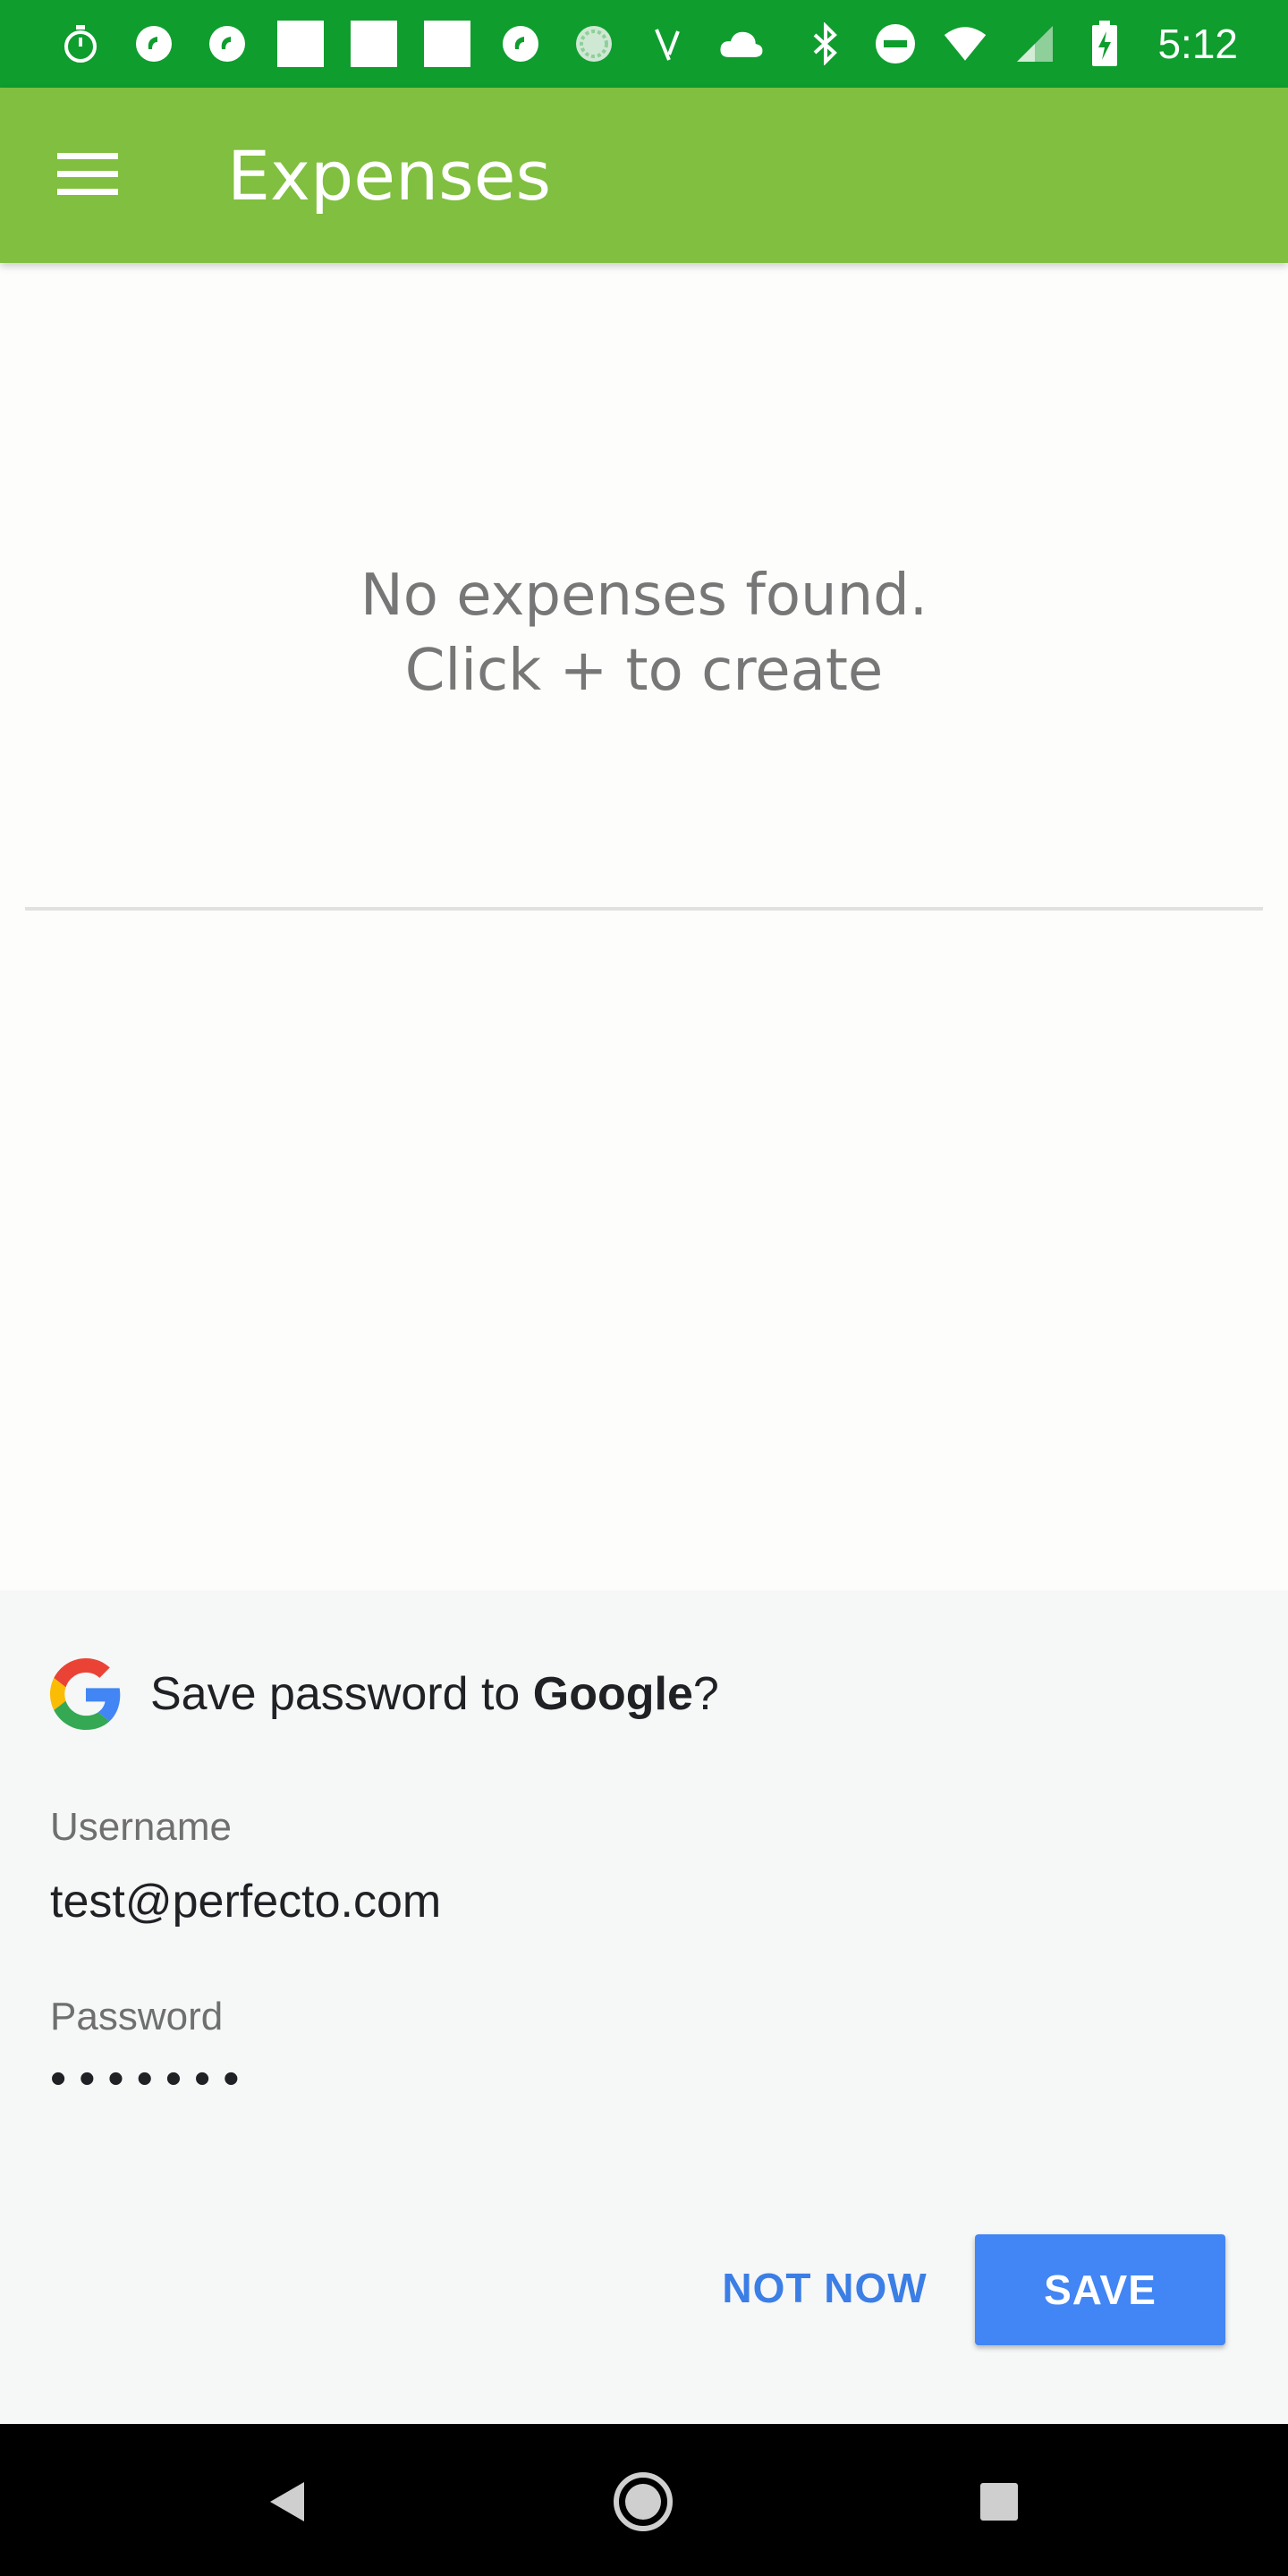  Describe the element at coordinates (644, 633) in the screenshot. I see `empty-state-message: No expenses found. Click + to create` at that location.